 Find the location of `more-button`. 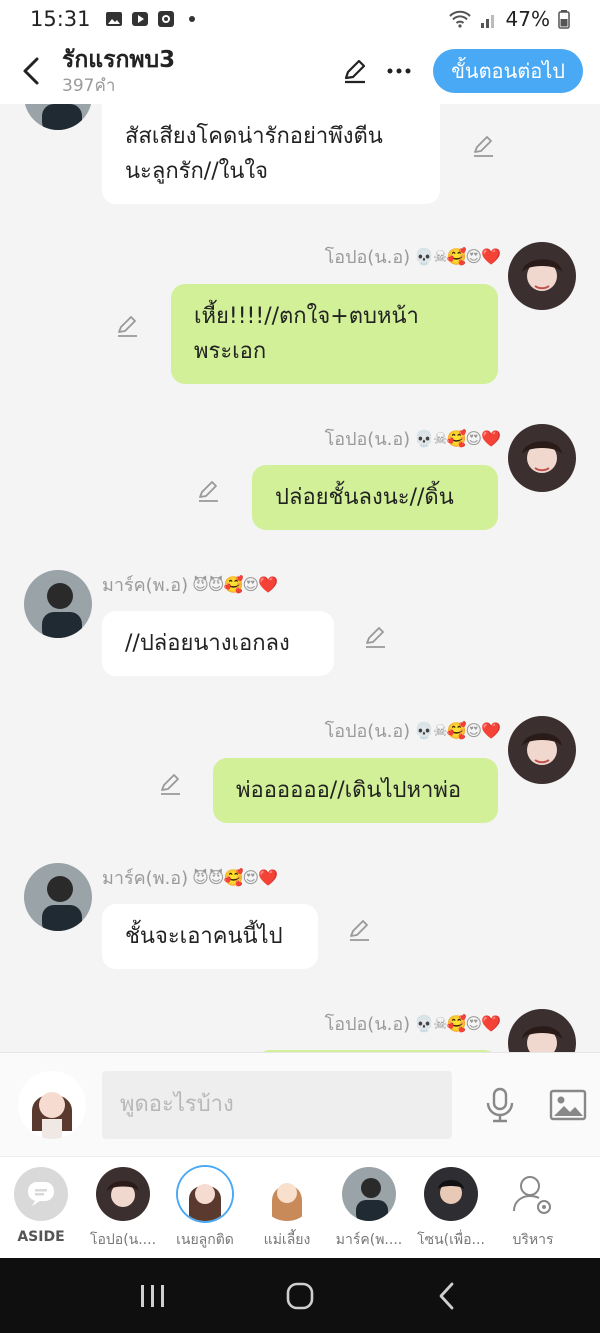

more-button is located at coordinates (399, 71).